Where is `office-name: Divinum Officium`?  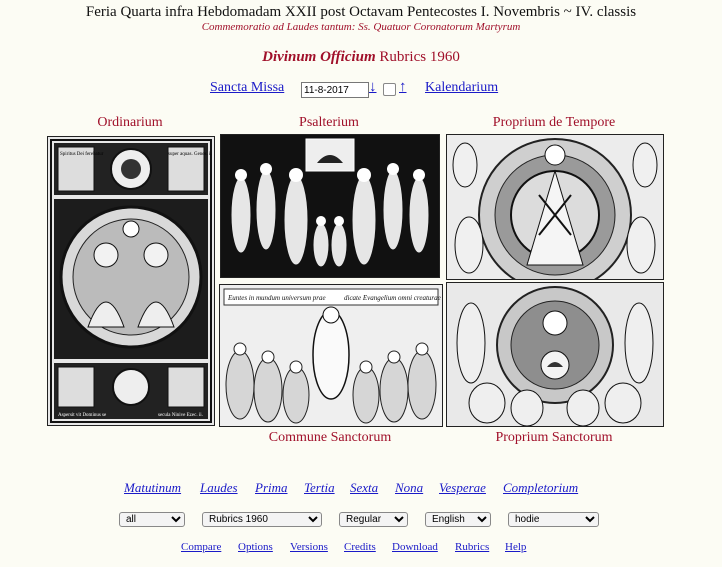 office-name: Divinum Officium is located at coordinates (319, 57).